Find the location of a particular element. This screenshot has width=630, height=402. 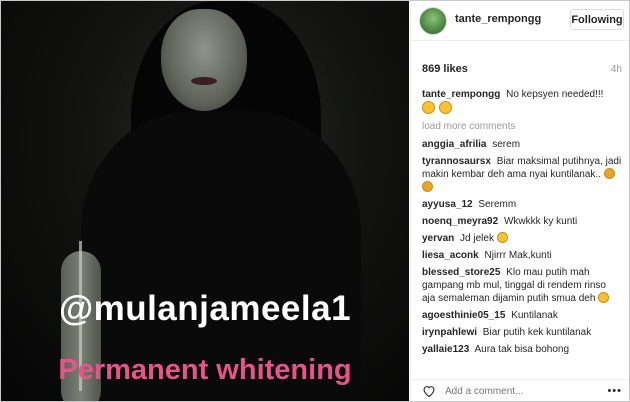

comment-text: Aura tak bisa bohong is located at coordinates (522, 349).